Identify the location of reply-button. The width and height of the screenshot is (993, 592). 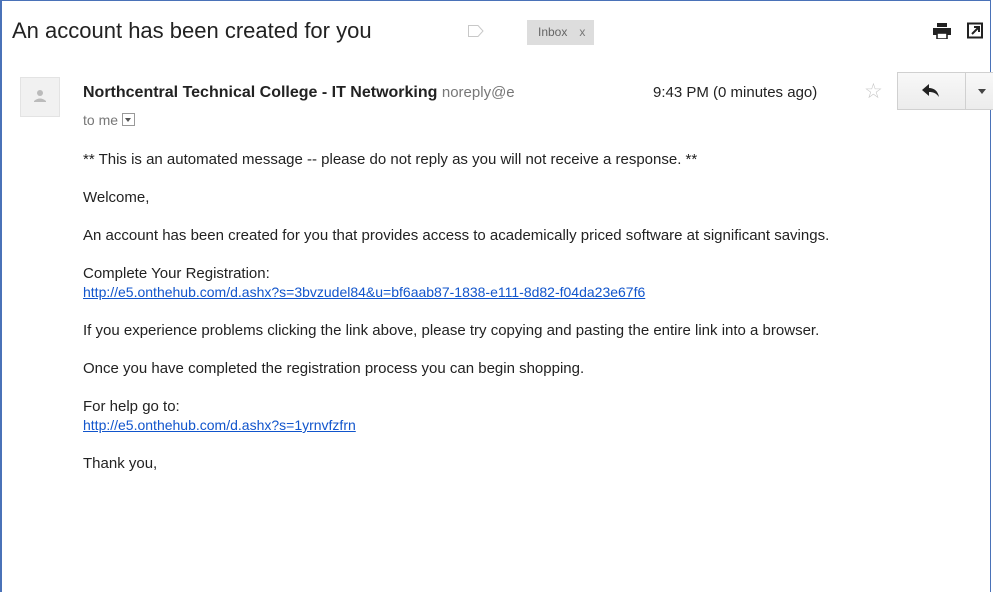
(931, 91).